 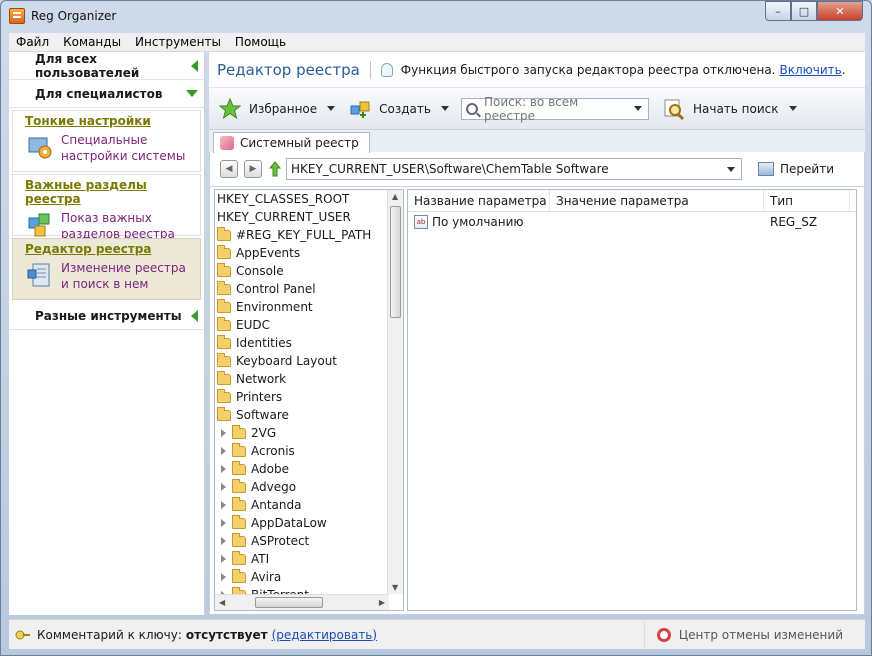 I want to click on menu-file: Файл, so click(x=32, y=42).